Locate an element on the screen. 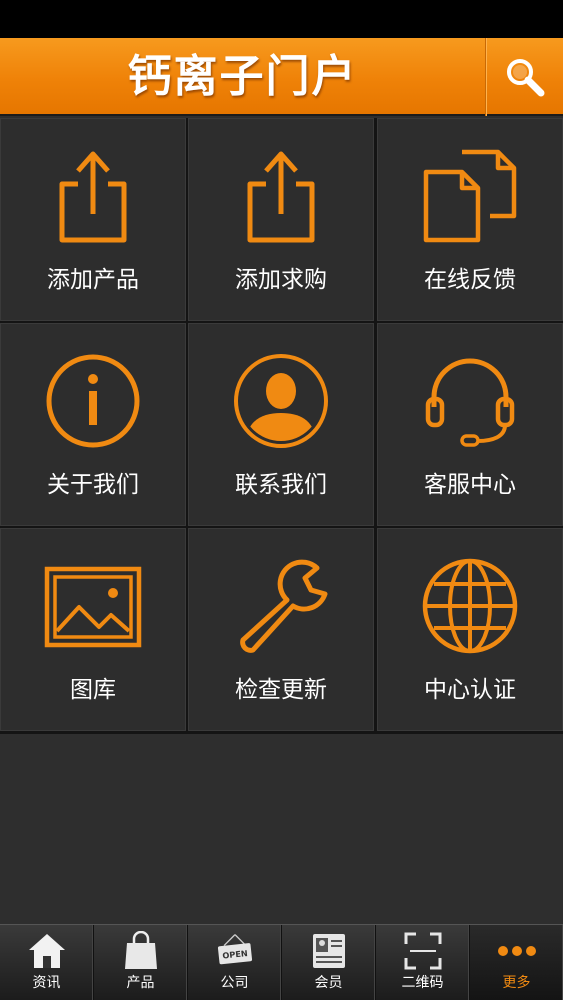  tab-label: 资讯 is located at coordinates (46, 983).